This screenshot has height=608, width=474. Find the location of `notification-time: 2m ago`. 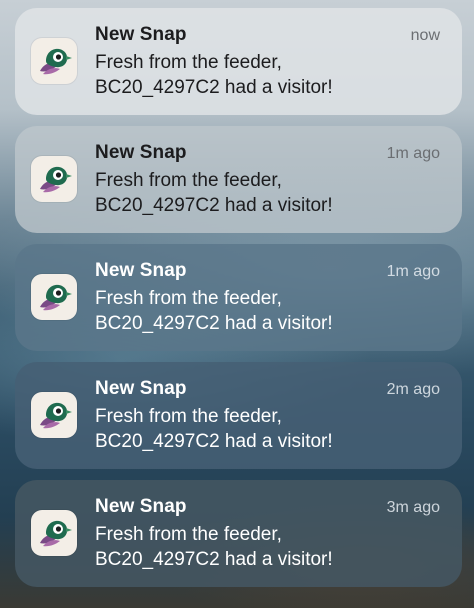

notification-time: 2m ago is located at coordinates (413, 389).